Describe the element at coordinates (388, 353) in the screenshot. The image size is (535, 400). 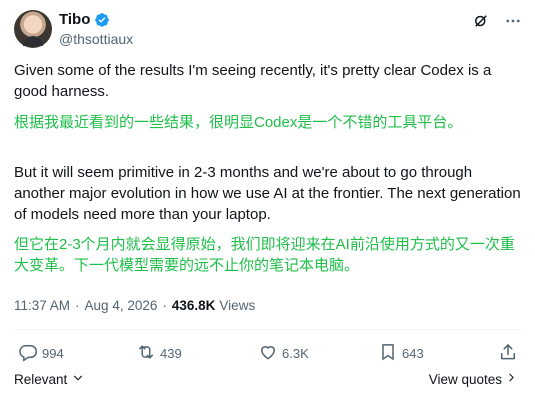
I see `bookmark-icon` at that location.